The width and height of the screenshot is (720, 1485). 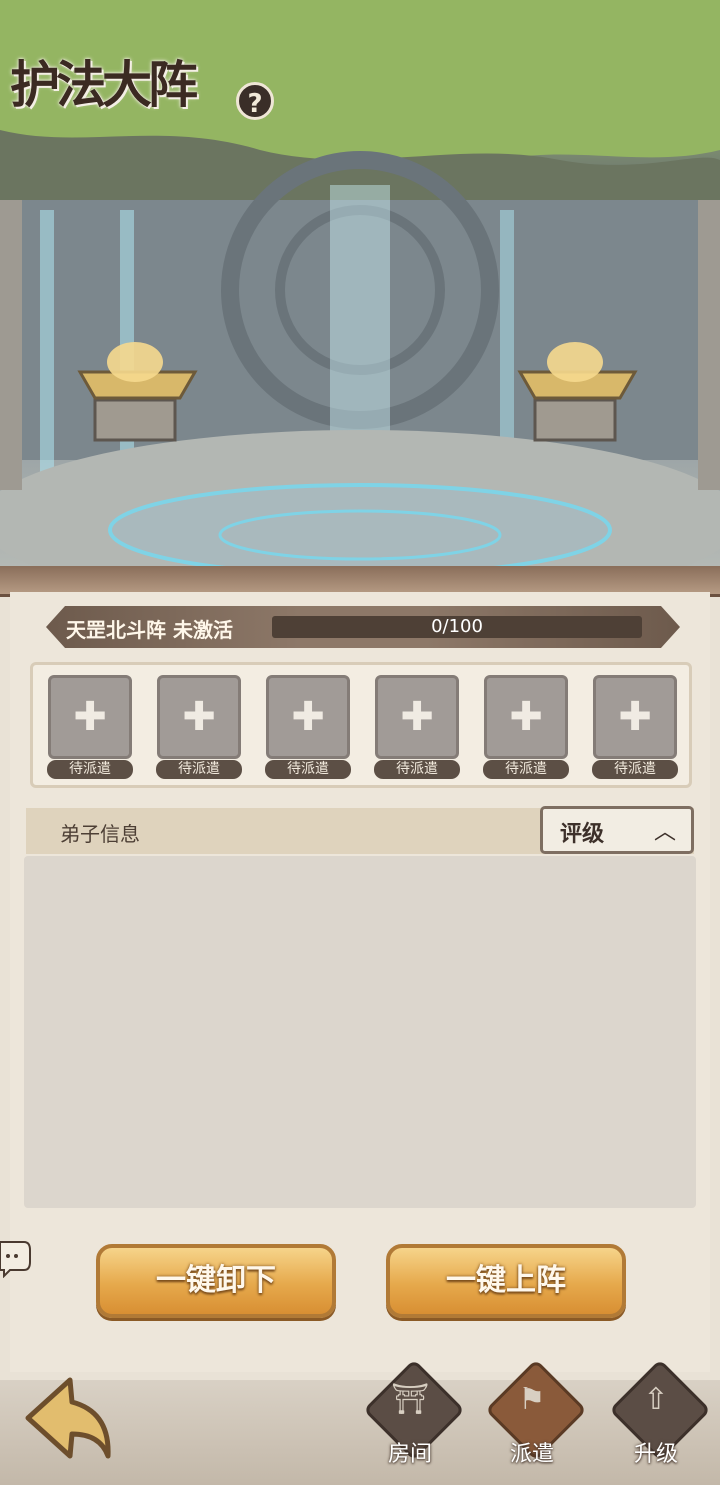 I want to click on chat-bubble-icon, so click(x=16, y=1258).